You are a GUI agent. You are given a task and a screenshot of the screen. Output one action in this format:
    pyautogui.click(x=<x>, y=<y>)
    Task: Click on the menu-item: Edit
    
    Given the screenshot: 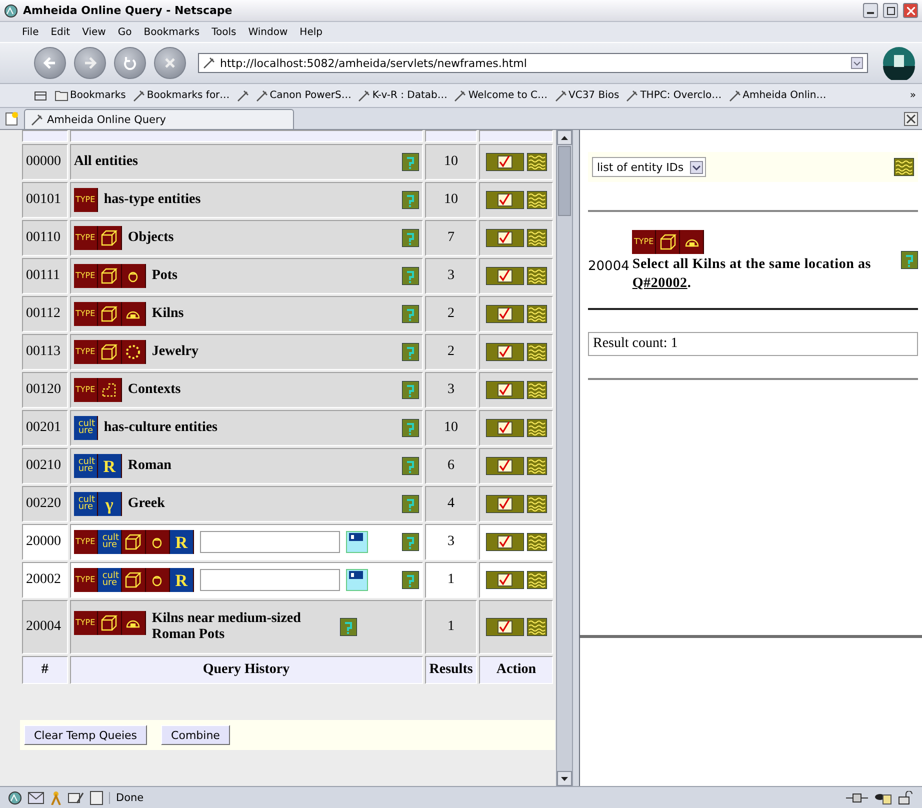 What is the action you would take?
    pyautogui.click(x=60, y=32)
    